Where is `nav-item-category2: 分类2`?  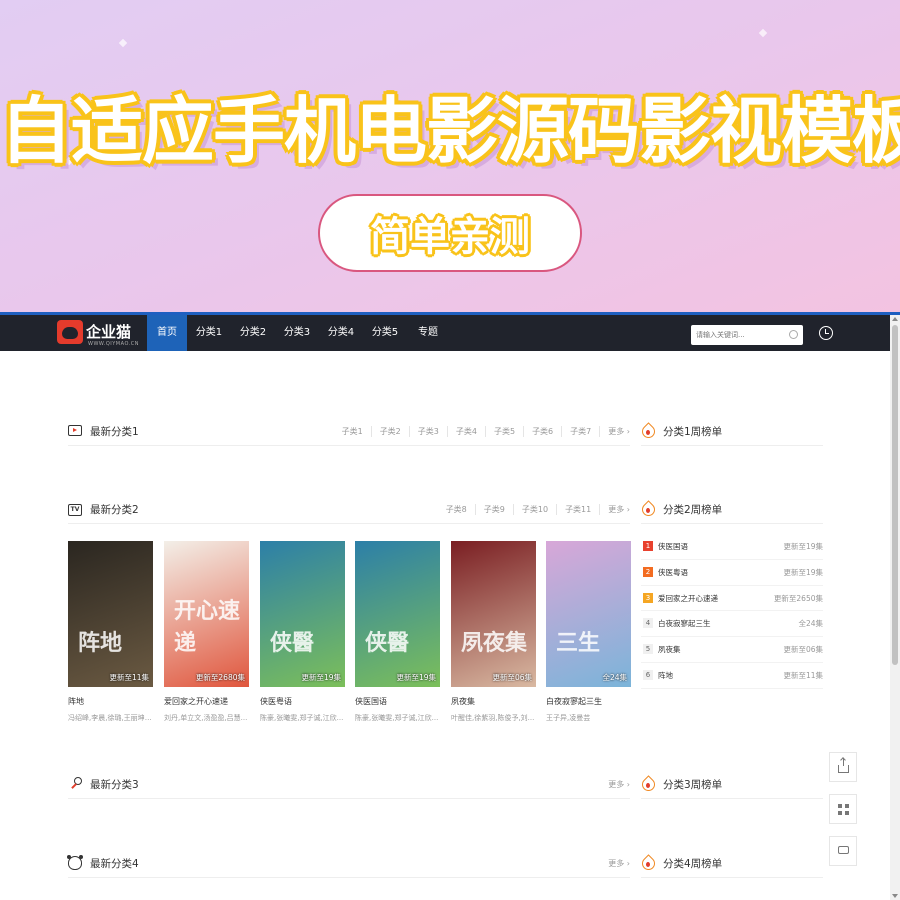 nav-item-category2: 分类2 is located at coordinates (253, 333).